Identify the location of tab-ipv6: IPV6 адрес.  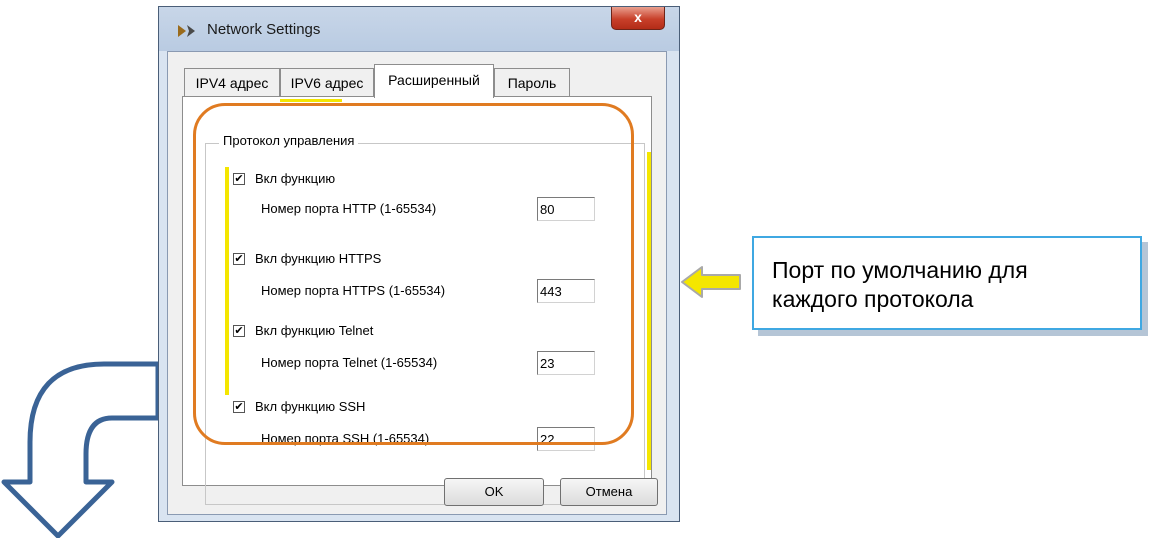
(327, 82).